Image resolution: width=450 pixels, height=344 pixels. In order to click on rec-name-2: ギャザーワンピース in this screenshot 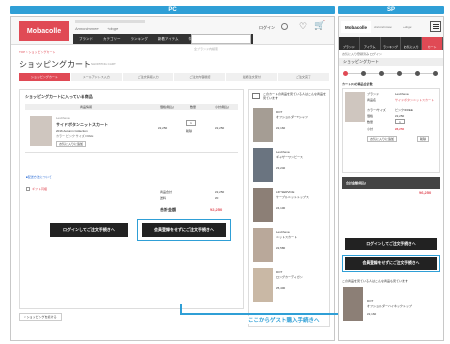, I will do `click(301, 157)`.